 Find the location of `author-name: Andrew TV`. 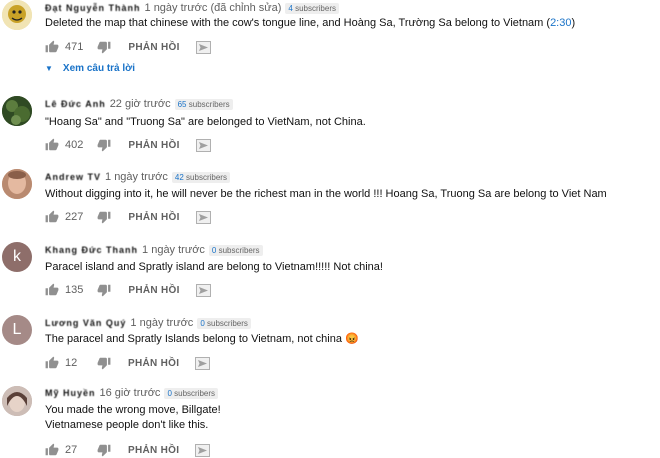

author-name: Andrew TV is located at coordinates (73, 177).